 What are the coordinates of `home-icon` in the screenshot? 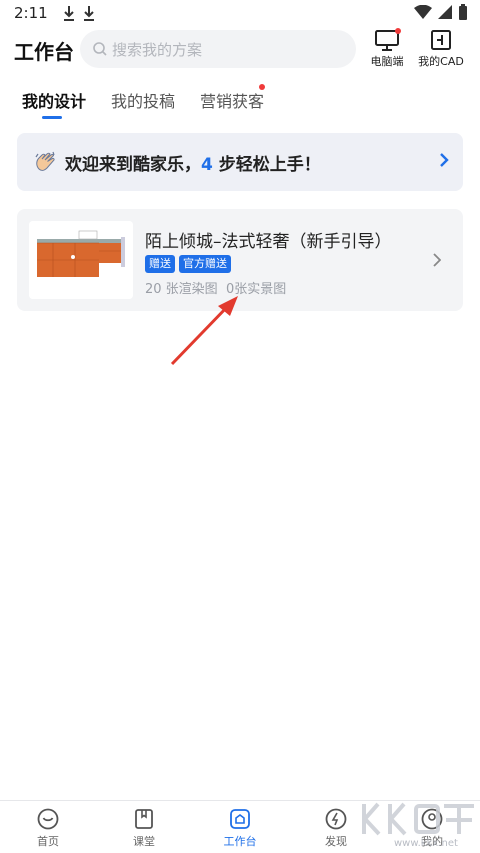 It's located at (48, 819).